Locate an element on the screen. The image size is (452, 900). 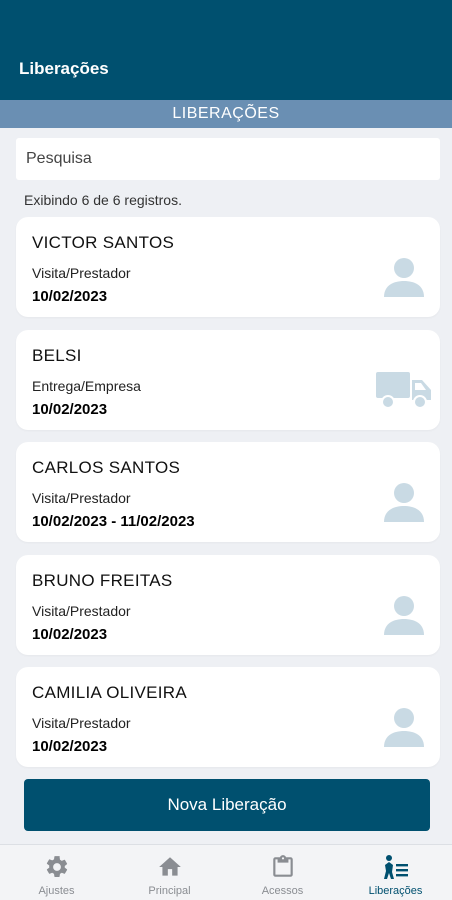
release-card: BELSI Entrega/Empresa 10/02/2023 is located at coordinates (228, 380).